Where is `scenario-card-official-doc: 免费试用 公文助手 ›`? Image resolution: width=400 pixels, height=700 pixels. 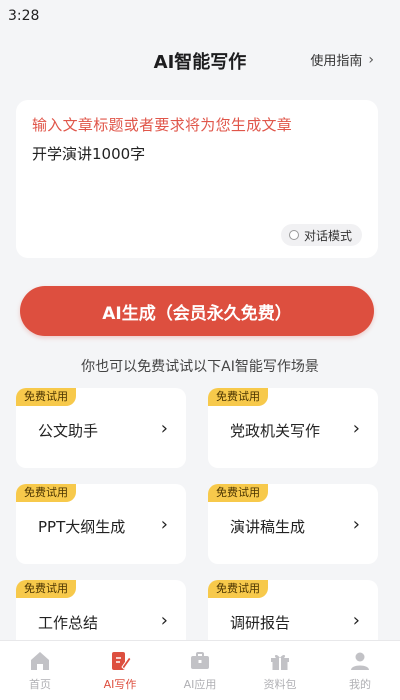 scenario-card-official-doc: 免费试用 公文助手 › is located at coordinates (101, 428).